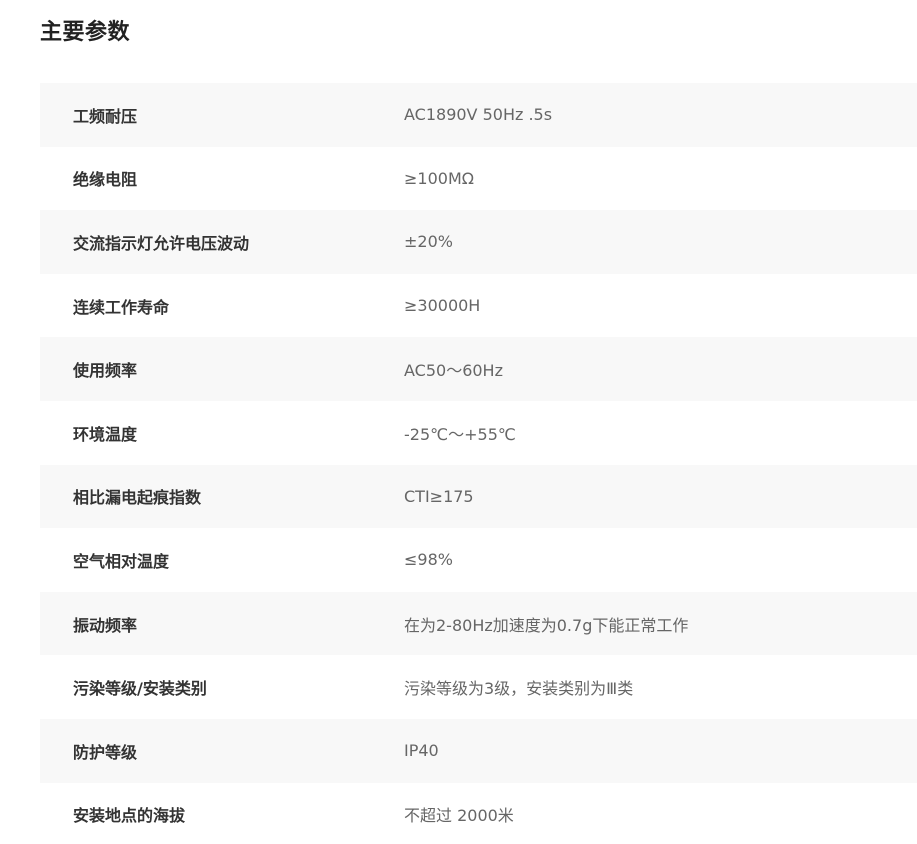  Describe the element at coordinates (478, 496) in the screenshot. I see `param-row: 相比漏电起痕指数 CTI≥175` at that location.